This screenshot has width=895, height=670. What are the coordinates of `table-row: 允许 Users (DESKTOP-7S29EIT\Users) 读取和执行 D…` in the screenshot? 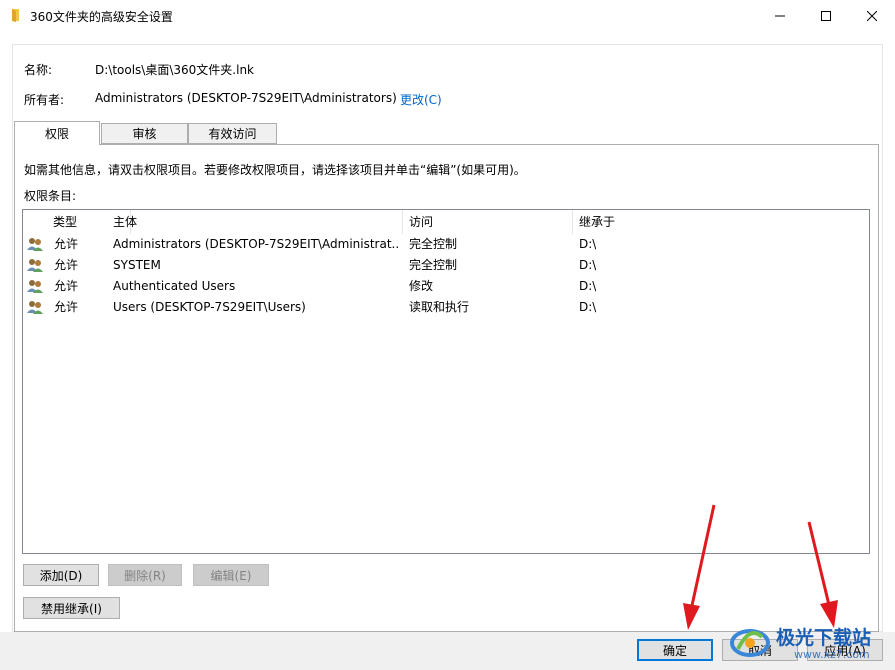 It's located at (446, 307).